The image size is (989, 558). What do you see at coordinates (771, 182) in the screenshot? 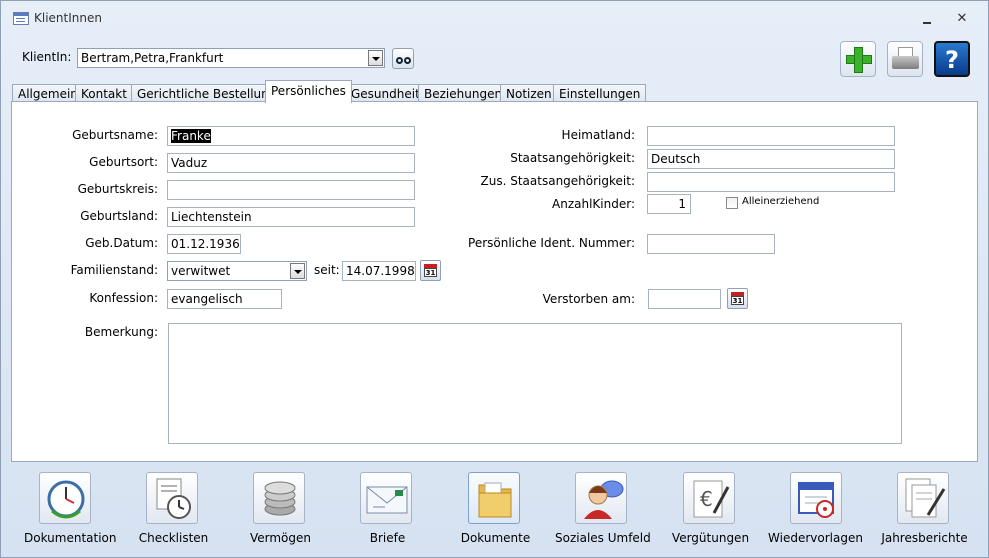
I see `zus-staatsangehoerigkeit-field` at bounding box center [771, 182].